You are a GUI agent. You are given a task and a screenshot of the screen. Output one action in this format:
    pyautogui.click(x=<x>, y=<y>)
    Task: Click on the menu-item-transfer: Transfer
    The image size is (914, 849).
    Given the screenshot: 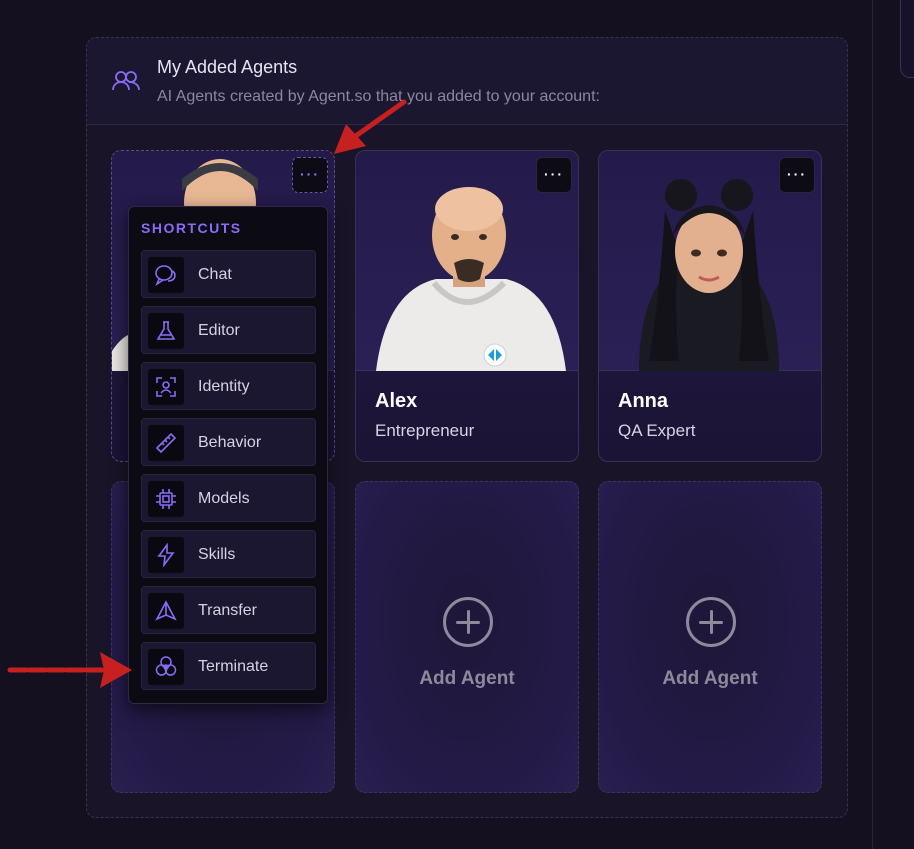 What is the action you would take?
    pyautogui.click(x=228, y=610)
    